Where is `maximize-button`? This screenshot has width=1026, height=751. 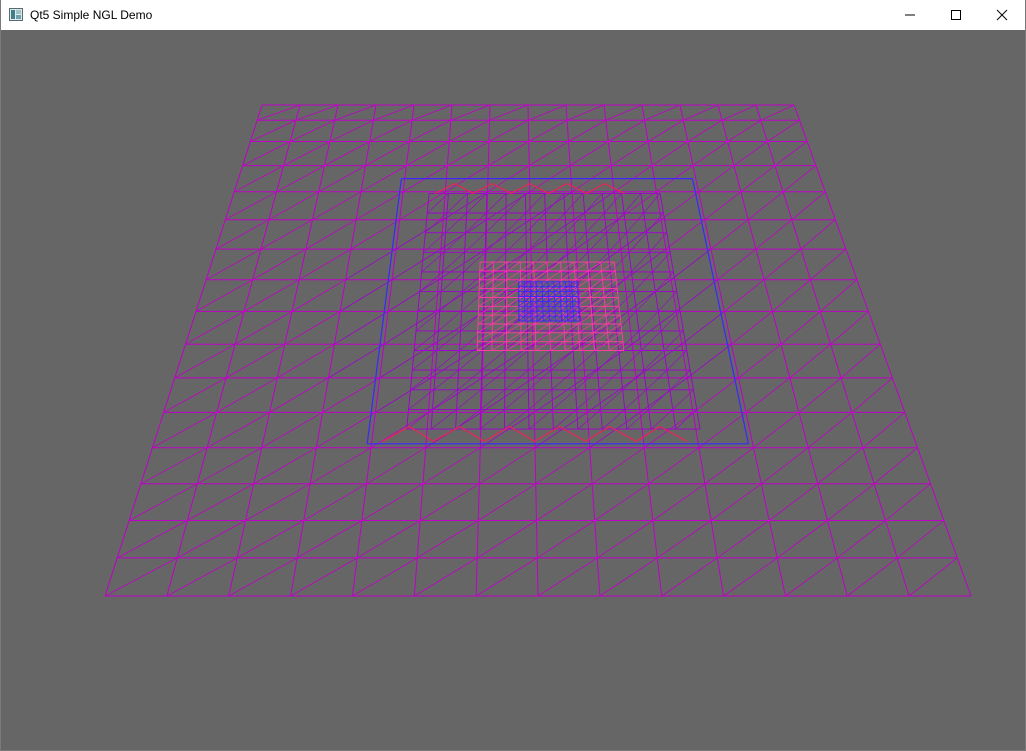 maximize-button is located at coordinates (956, 15).